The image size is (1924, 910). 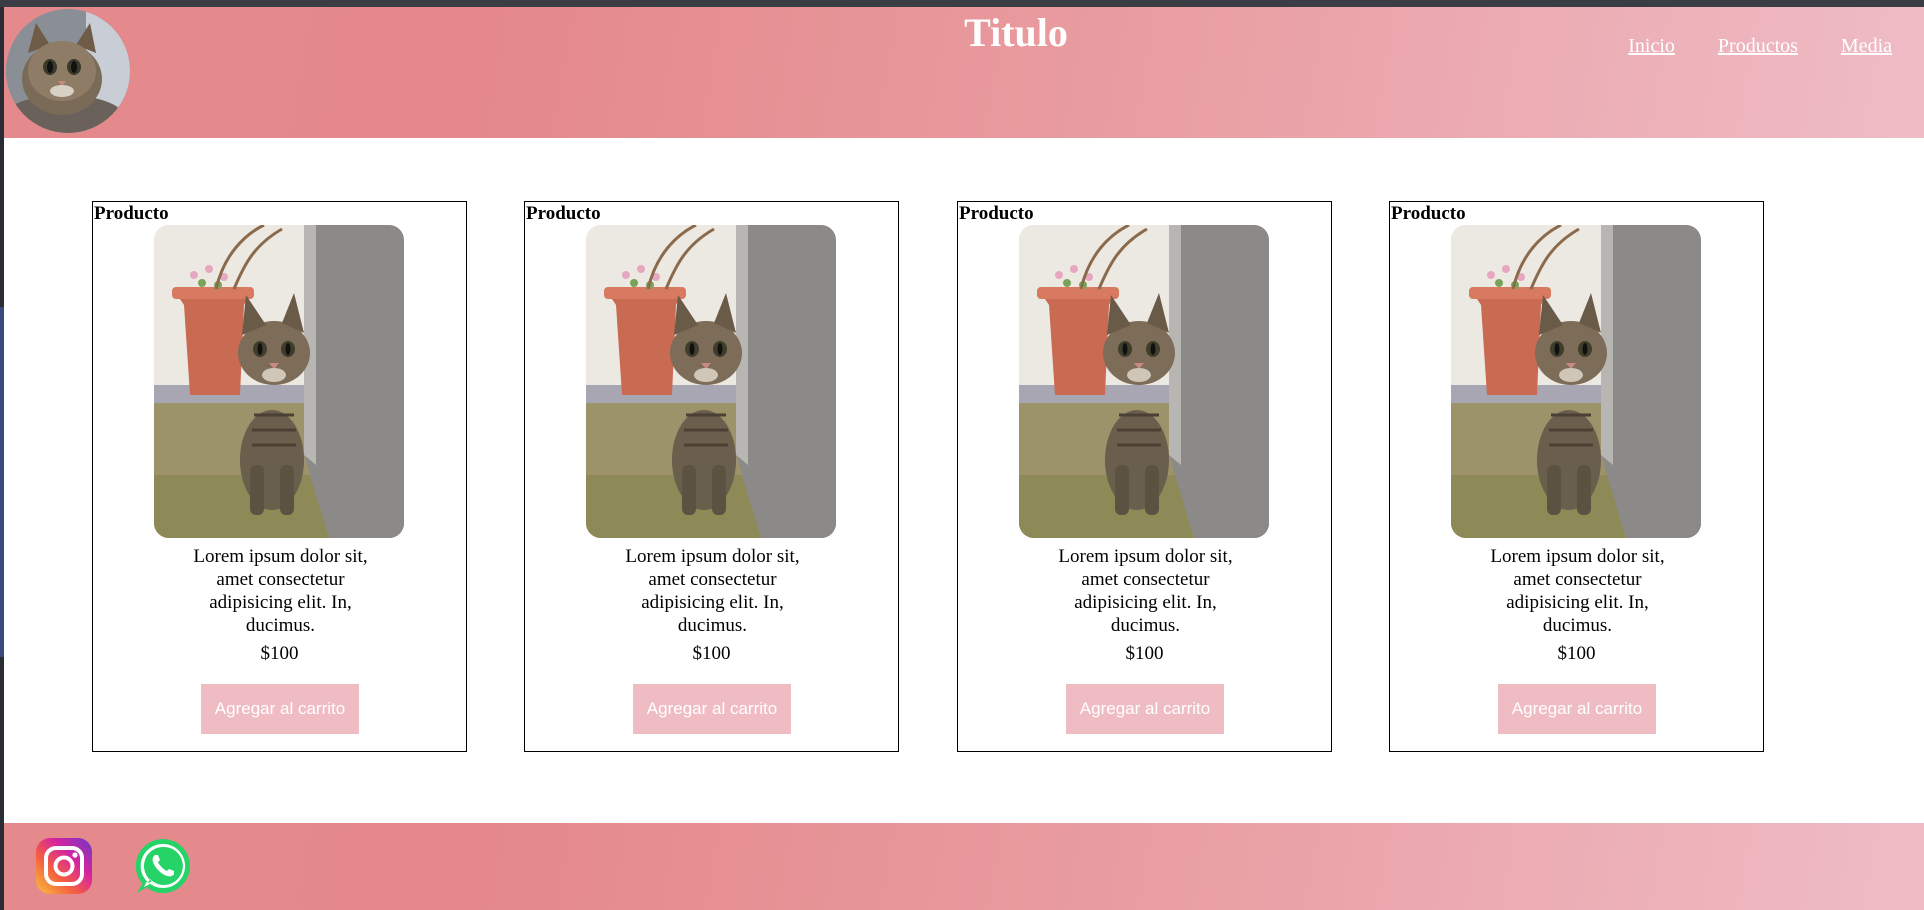 What do you see at coordinates (964, 72) in the screenshot?
I see `site-header: Titulo Inicio Productos Media` at bounding box center [964, 72].